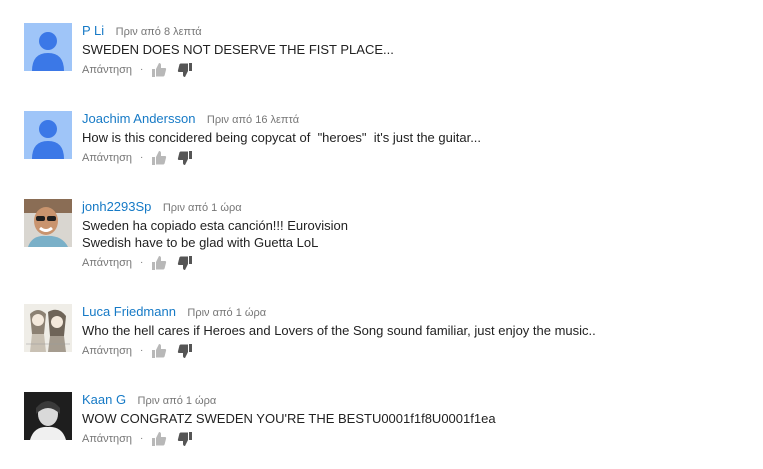 The width and height of the screenshot is (763, 469). Describe the element at coordinates (129, 311) in the screenshot. I see `comment-author: Luca Friedmann` at that location.